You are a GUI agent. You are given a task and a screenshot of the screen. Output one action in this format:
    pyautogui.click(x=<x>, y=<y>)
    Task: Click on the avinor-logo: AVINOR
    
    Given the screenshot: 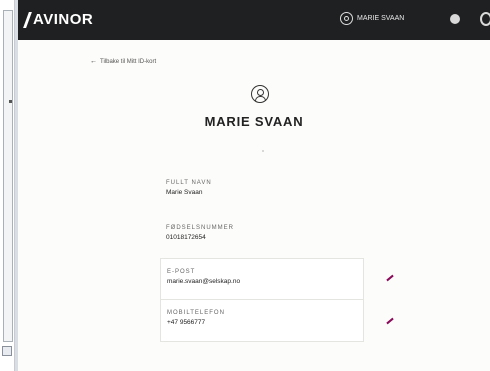 What is the action you would take?
    pyautogui.click(x=58, y=19)
    